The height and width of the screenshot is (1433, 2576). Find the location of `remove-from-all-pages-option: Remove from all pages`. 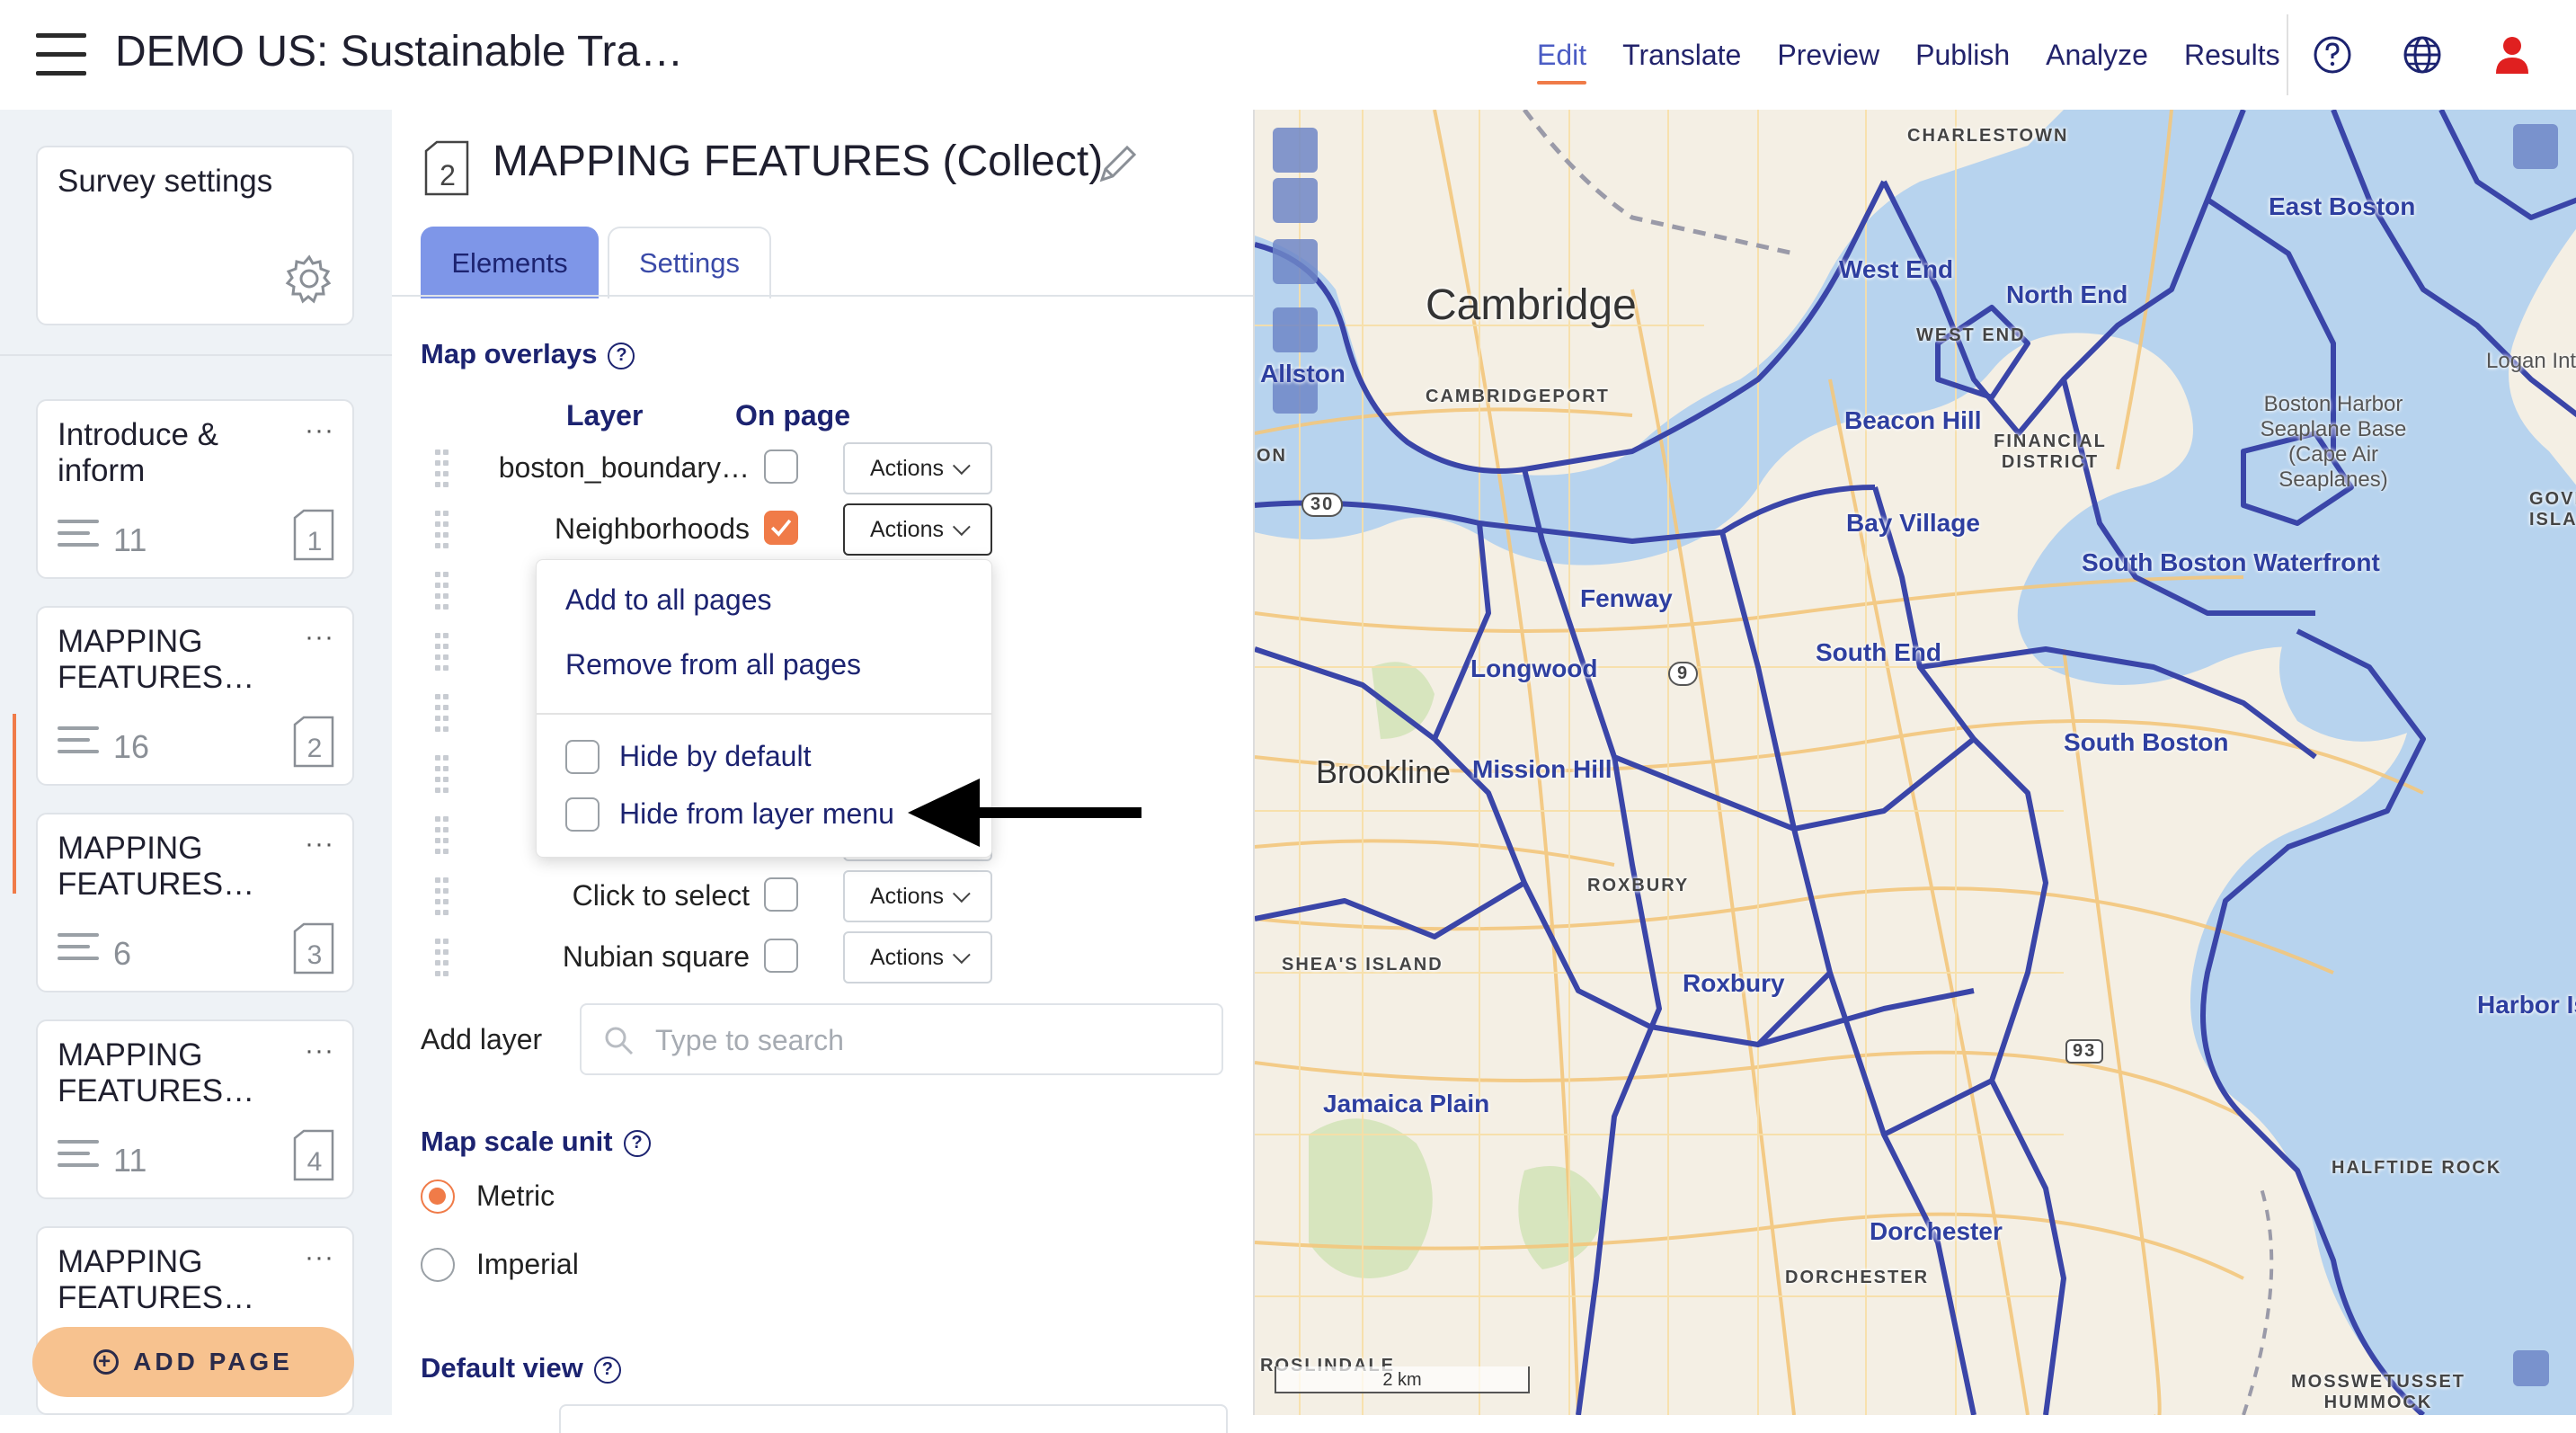

remove-from-all-pages-option: Remove from all pages is located at coordinates (713, 664).